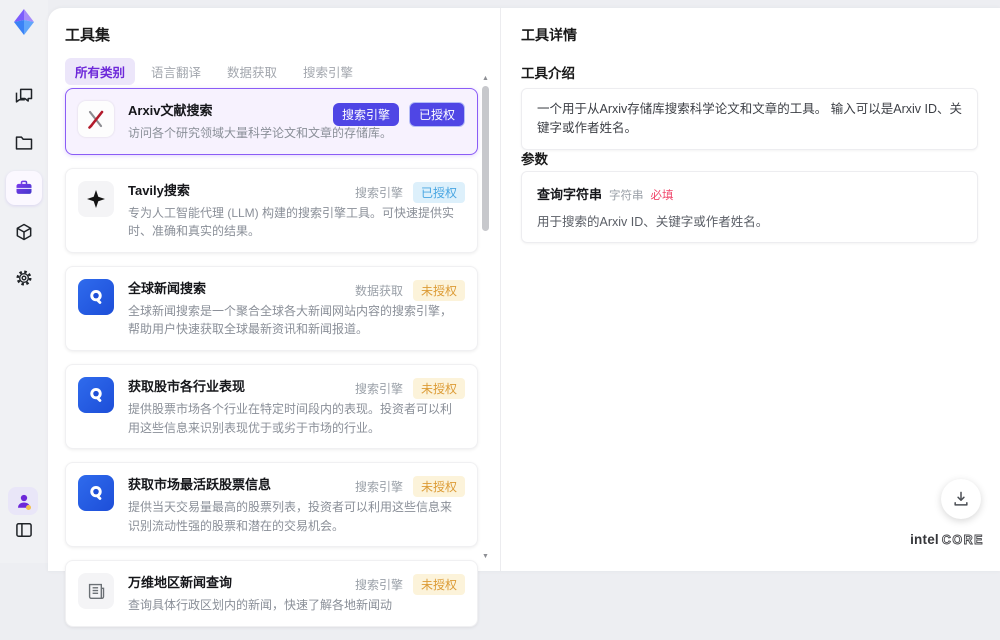 The width and height of the screenshot is (1000, 640). Describe the element at coordinates (365, 114) in the screenshot. I see `category-badge: 搜索引擎` at that location.